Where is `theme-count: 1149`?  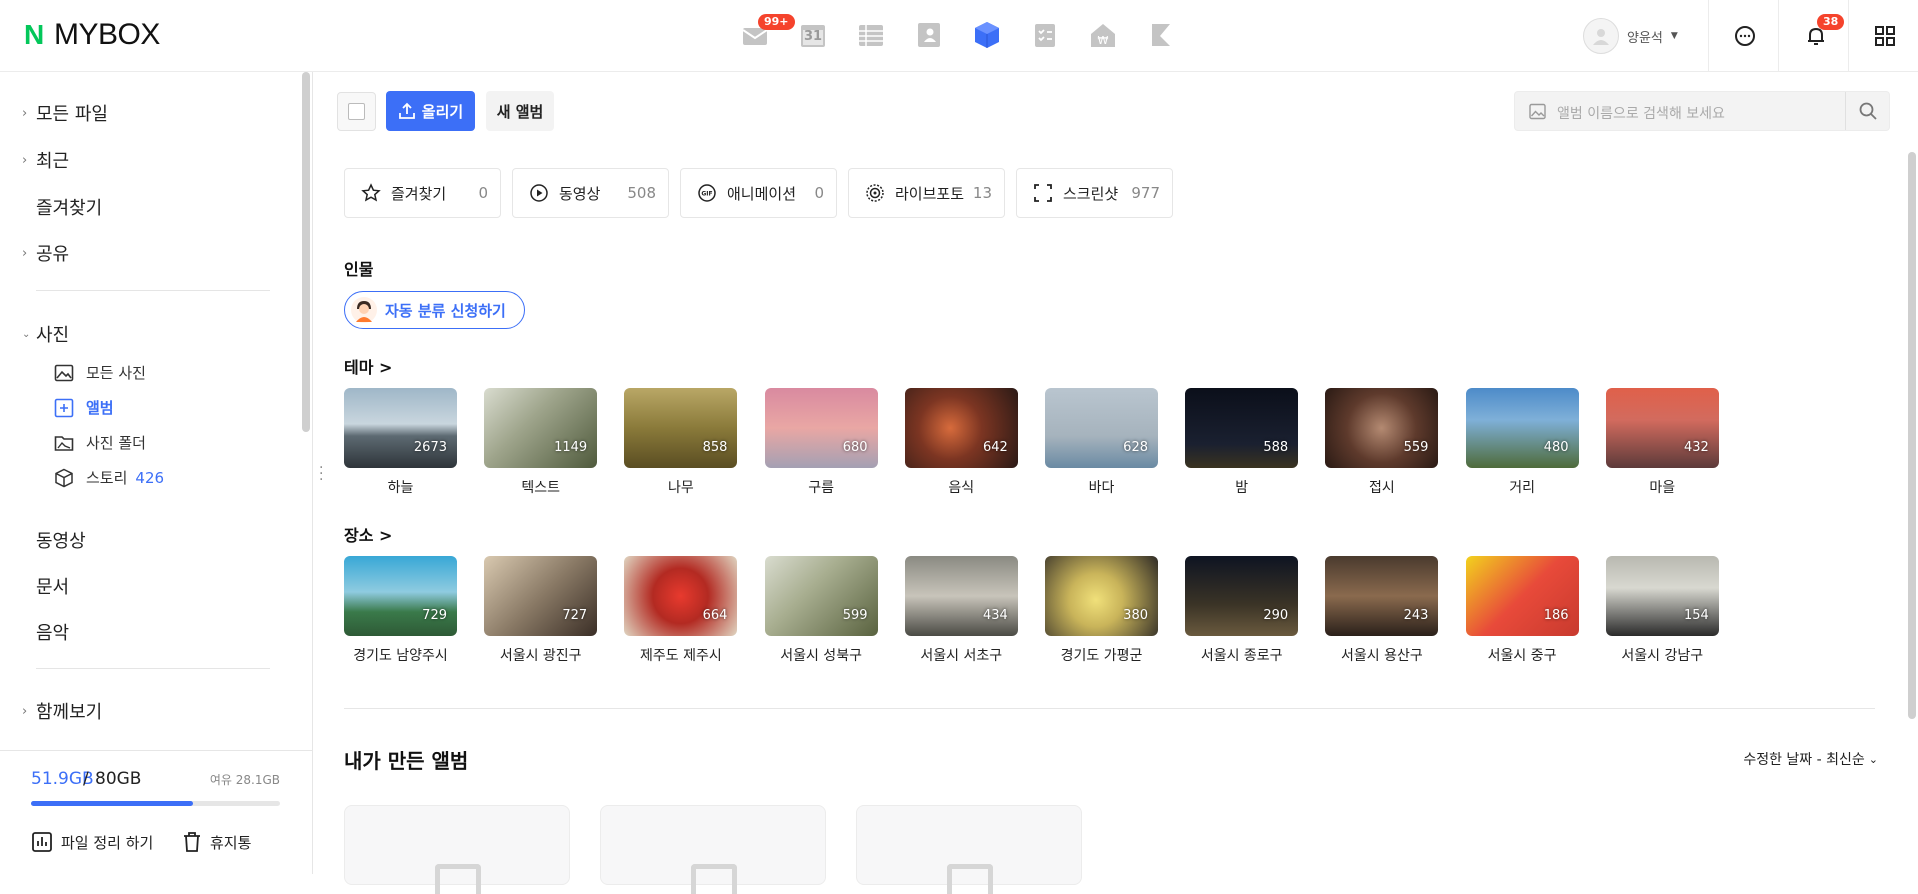
theme-count: 1149 is located at coordinates (571, 447).